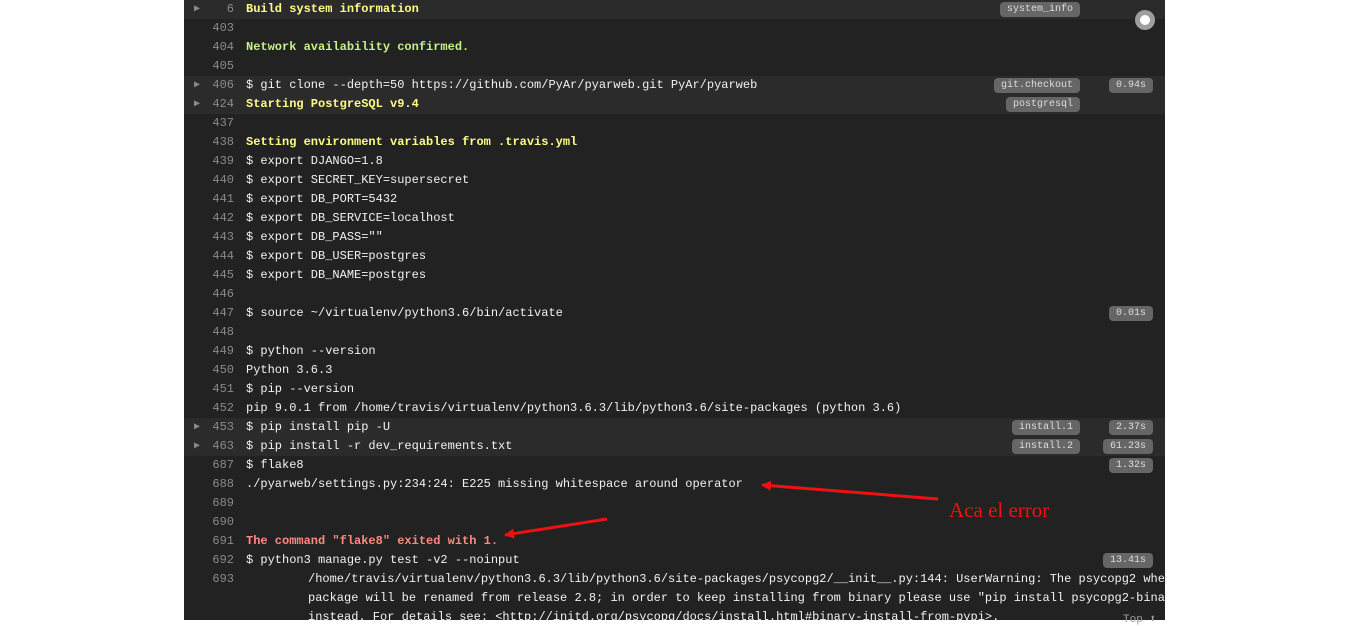 The width and height of the screenshot is (1349, 626). Describe the element at coordinates (556, 528) in the screenshot. I see `arrow-to-exit-line` at that location.